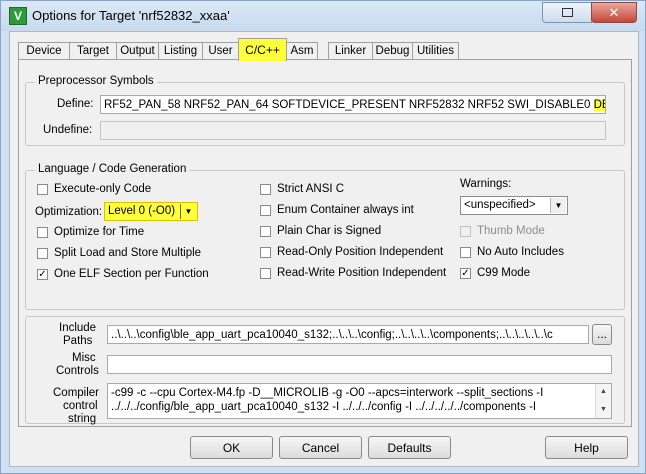 This screenshot has height=474, width=646. Describe the element at coordinates (504, 273) in the screenshot. I see `c99-mode-label: C99 Mode` at that location.